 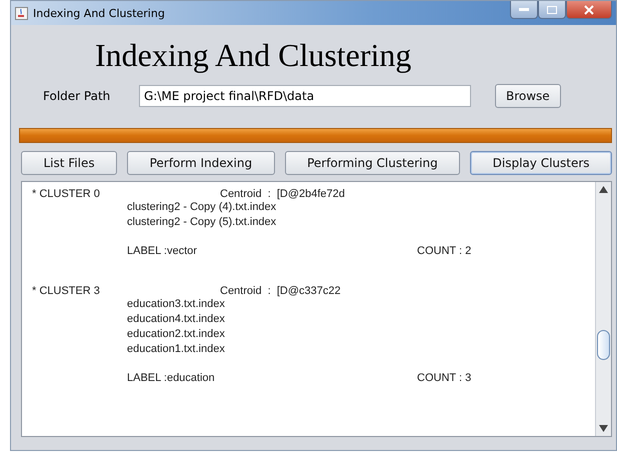 I want to click on cluster-name: * CLUSTER 3, so click(x=66, y=291).